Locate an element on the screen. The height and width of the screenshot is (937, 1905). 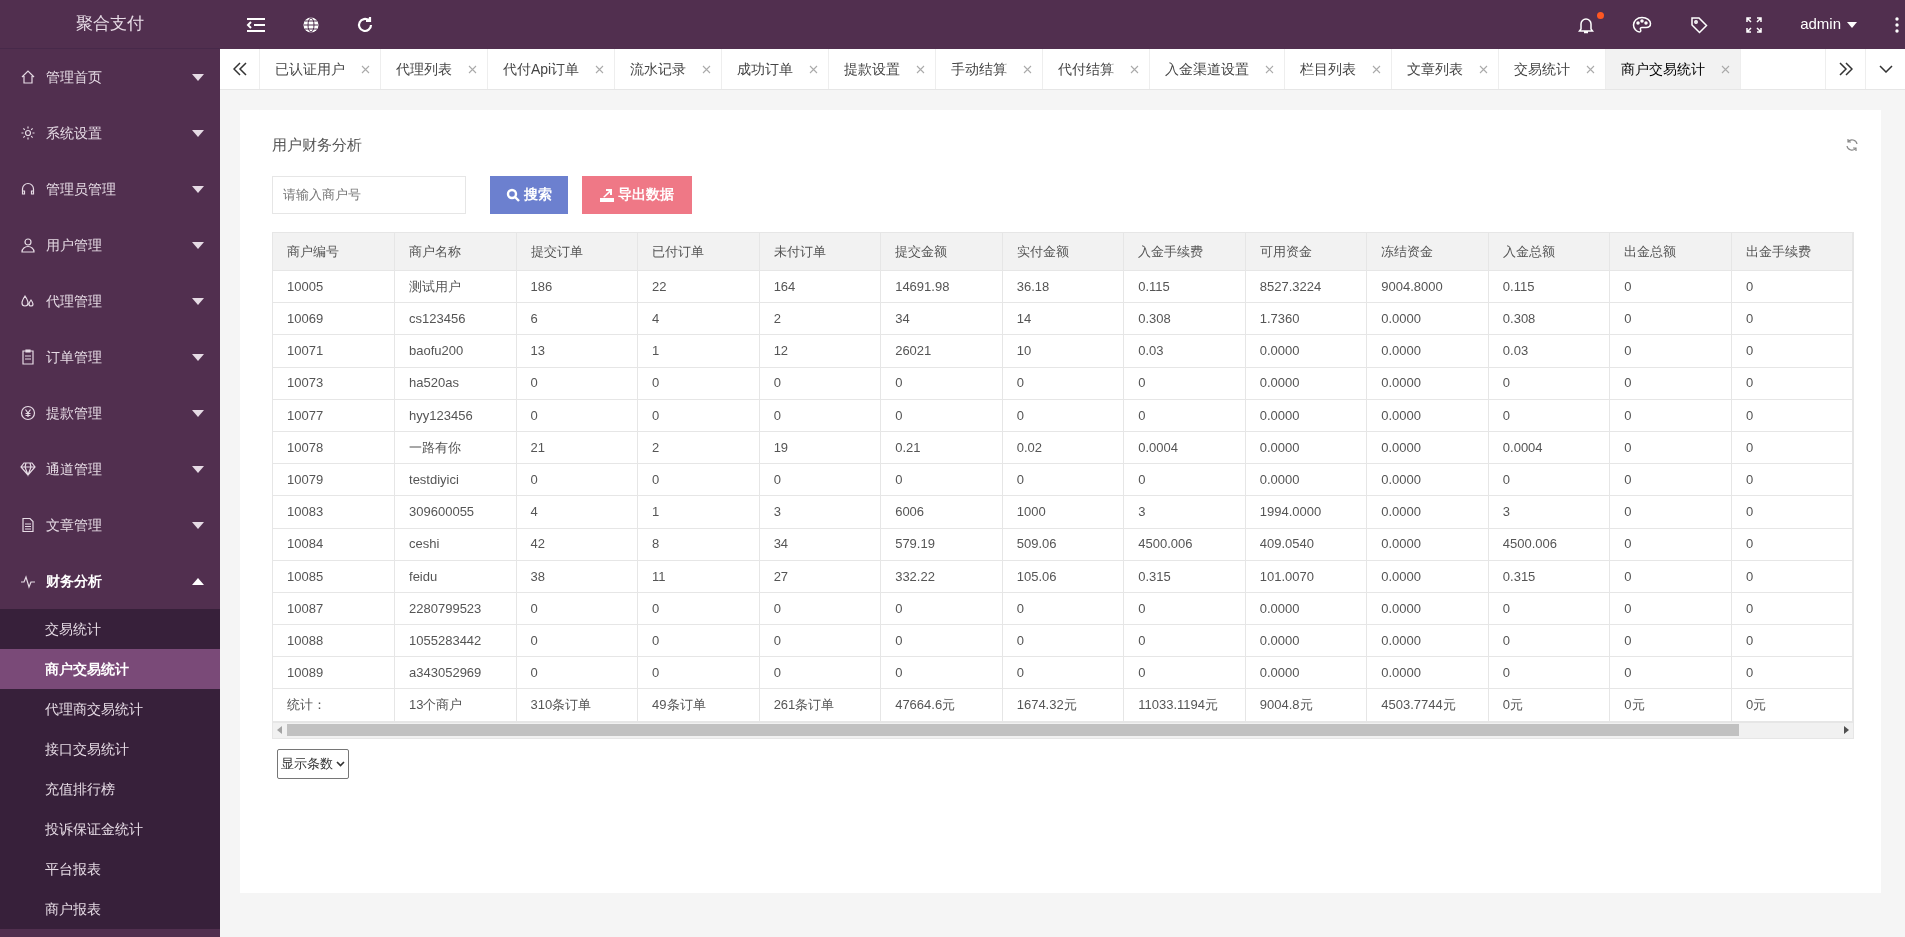
sidebar-item: 管理员管理 is located at coordinates (110, 189).